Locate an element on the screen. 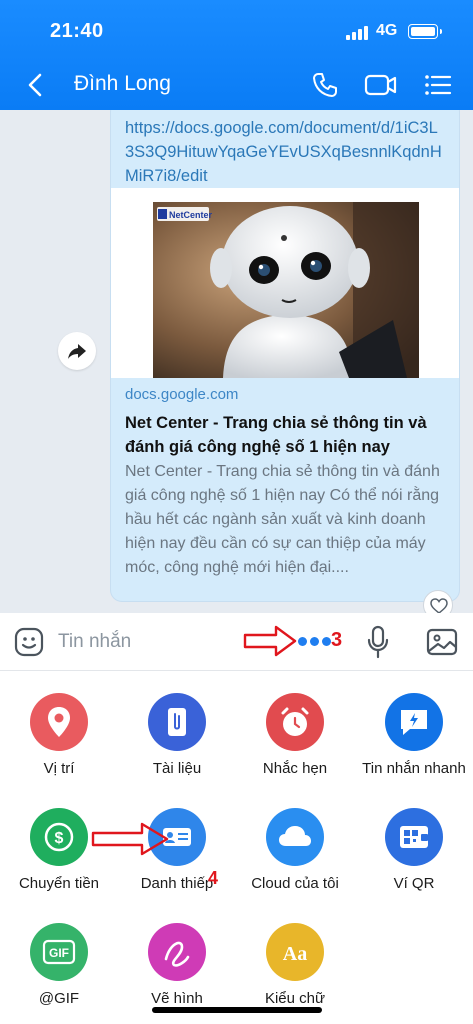 The image size is (473, 1024). preview-domain: docs.google.com is located at coordinates (182, 394).